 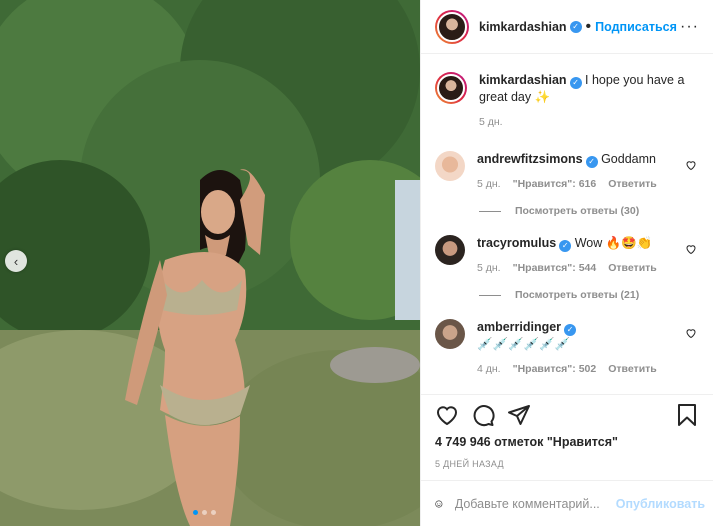 I want to click on comment-text: 💉💉💉💉💉💉, so click(x=524, y=344).